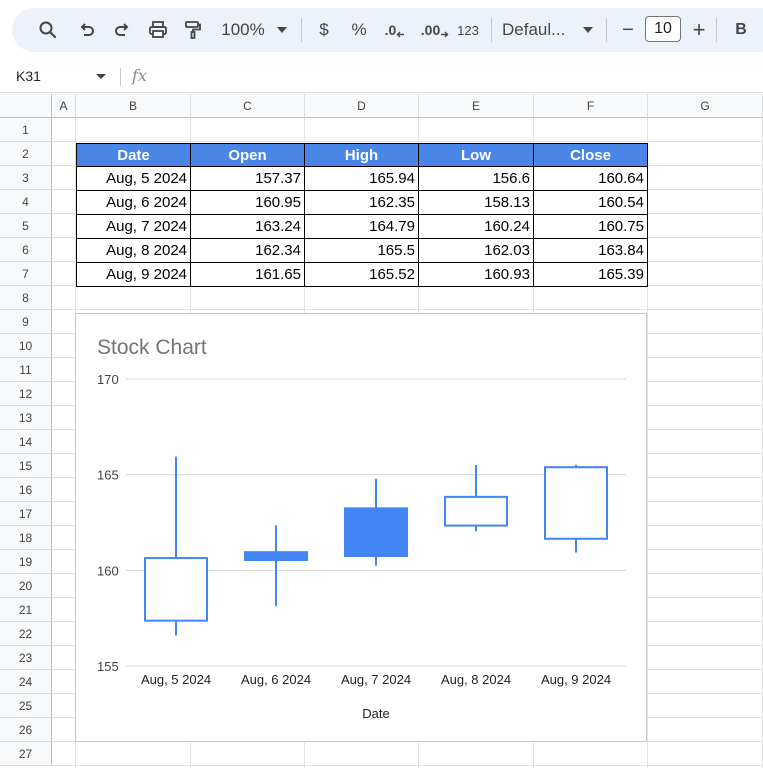  What do you see at coordinates (26, 538) in the screenshot?
I see `row-header-18: 18` at bounding box center [26, 538].